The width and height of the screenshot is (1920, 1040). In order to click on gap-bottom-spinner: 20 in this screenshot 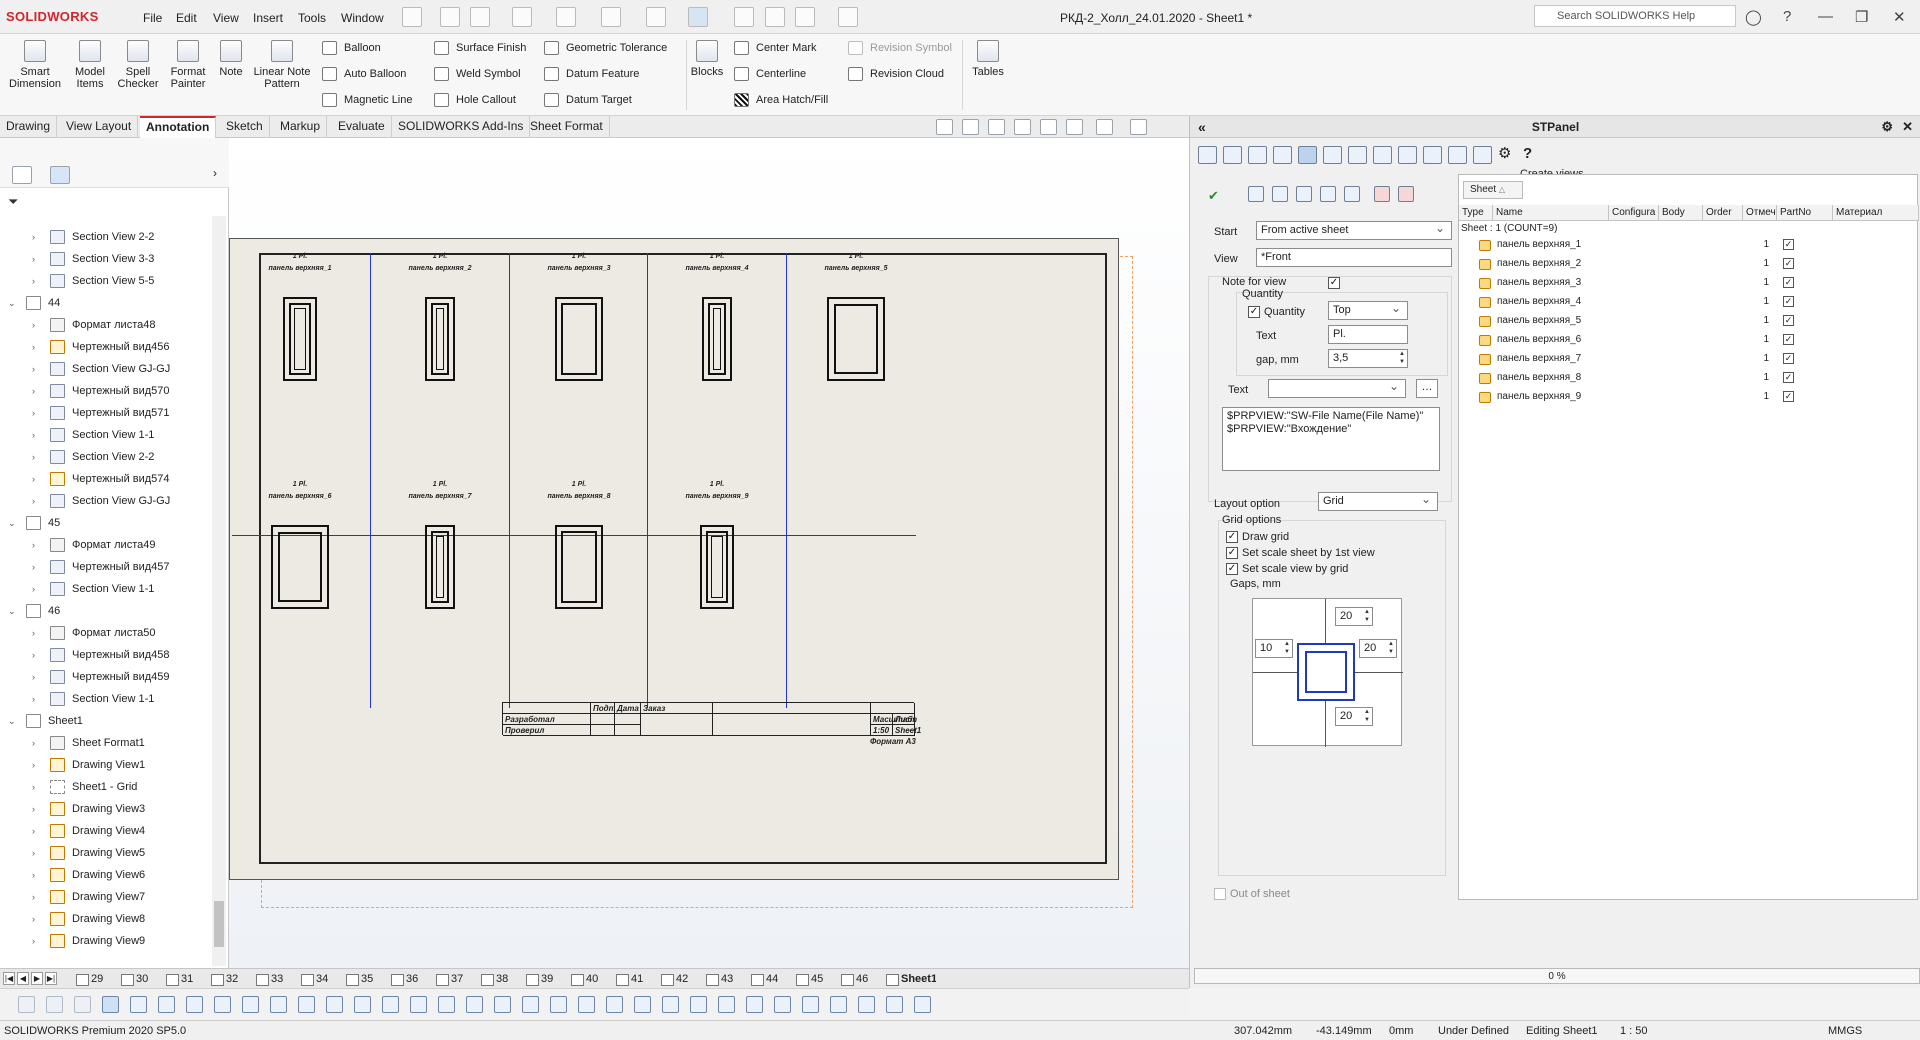, I will do `click(1354, 716)`.